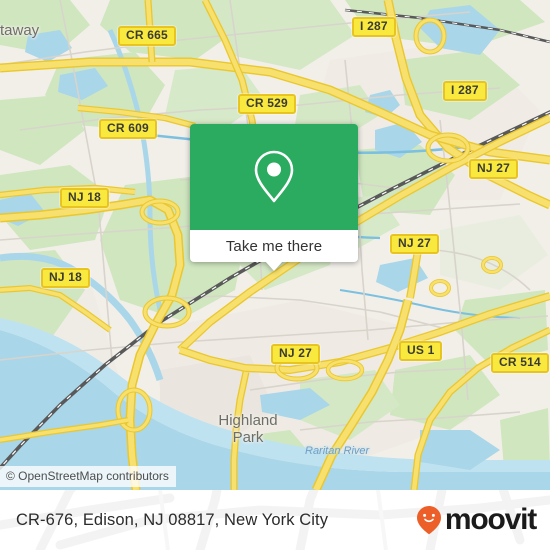 Image resolution: width=550 pixels, height=550 pixels. What do you see at coordinates (267, 104) in the screenshot?
I see `road-shield-cr-529: CR 529` at bounding box center [267, 104].